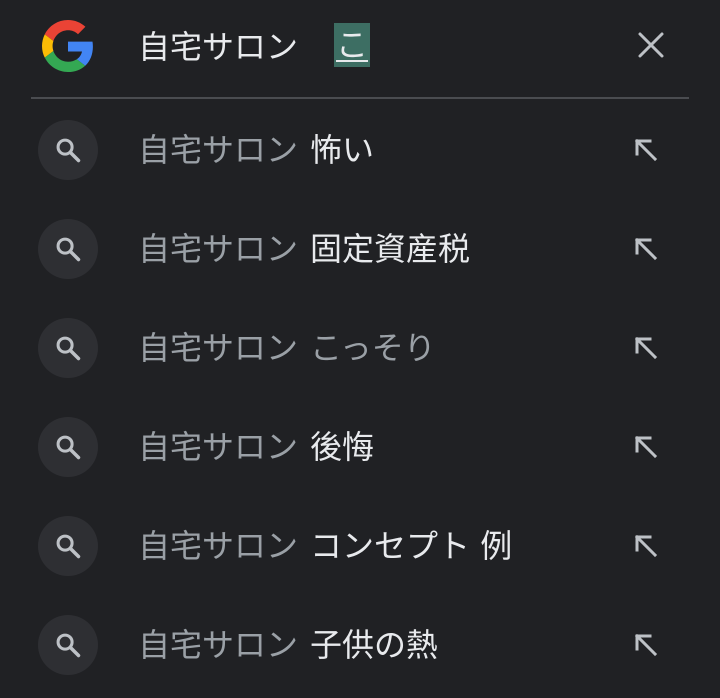  Describe the element at coordinates (411, 546) in the screenshot. I see `suggestion-suffix: コンセプト 例` at that location.